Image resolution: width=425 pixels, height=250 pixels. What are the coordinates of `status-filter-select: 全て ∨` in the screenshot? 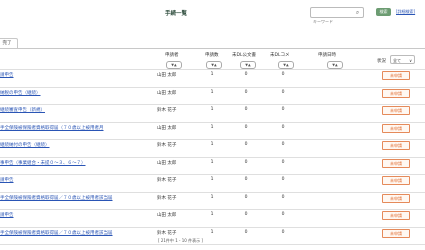 It's located at (402, 59).